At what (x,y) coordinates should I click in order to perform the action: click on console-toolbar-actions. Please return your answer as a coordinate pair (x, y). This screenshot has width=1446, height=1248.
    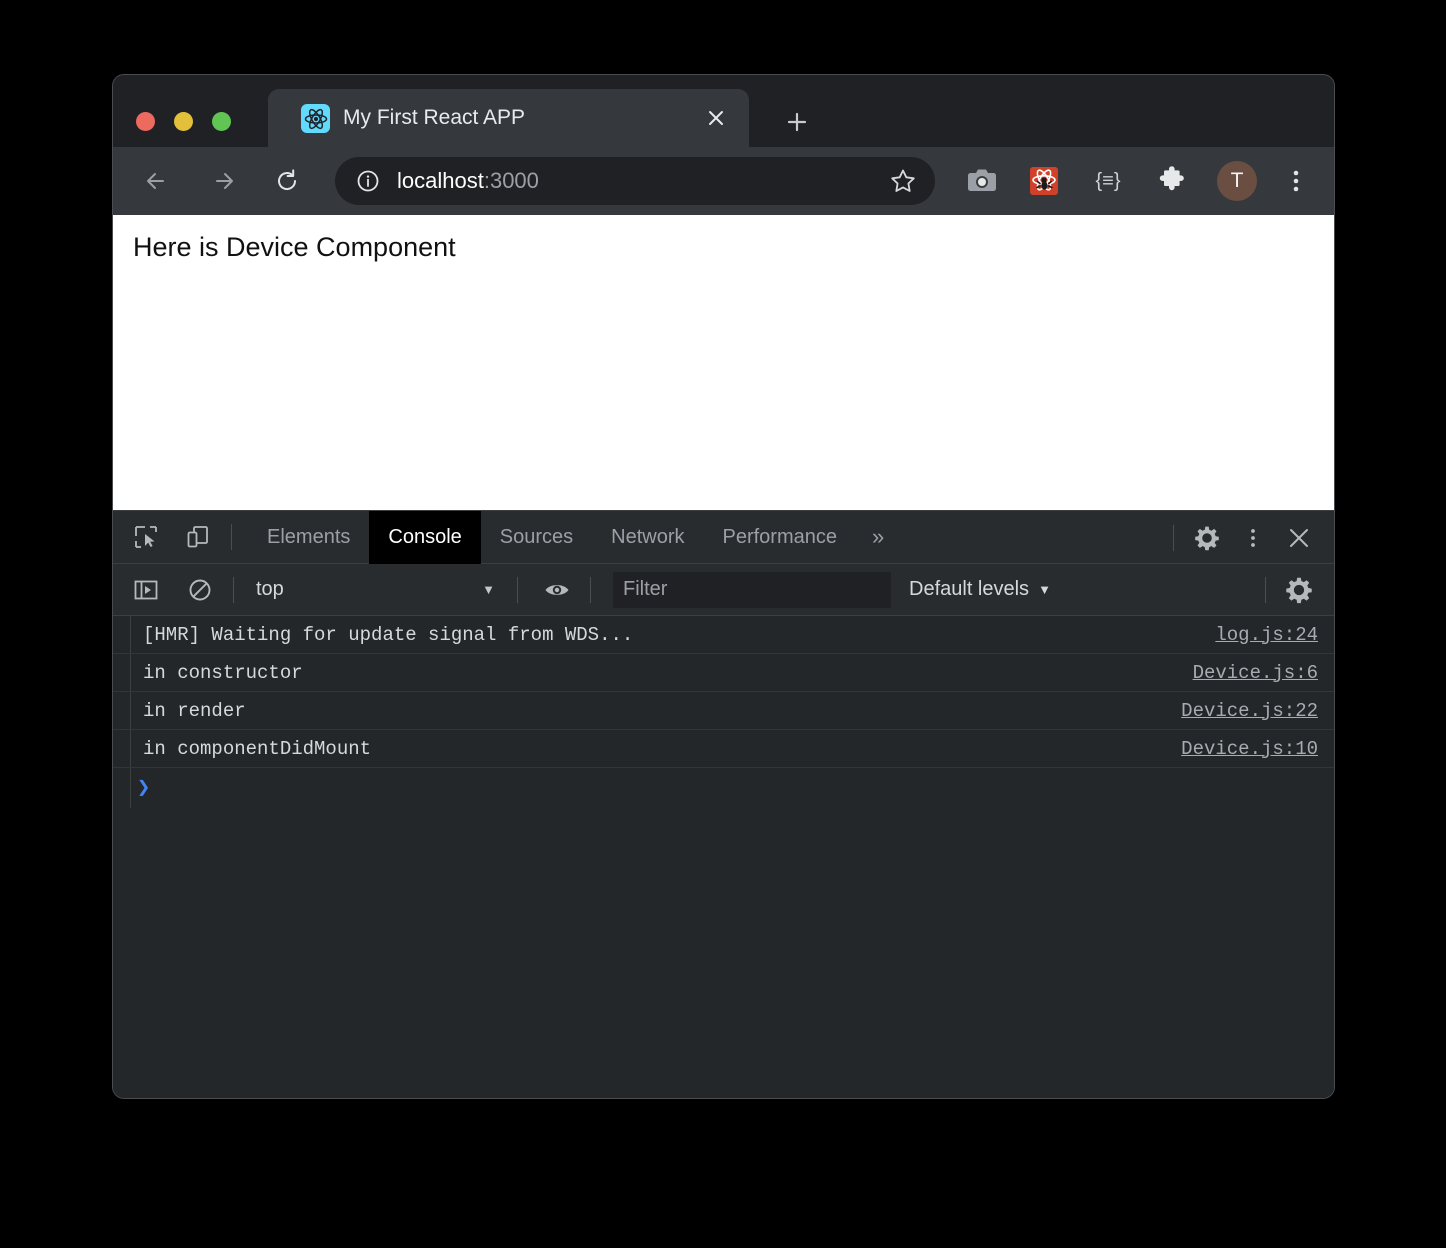
    Looking at the image, I should click on (1291, 590).